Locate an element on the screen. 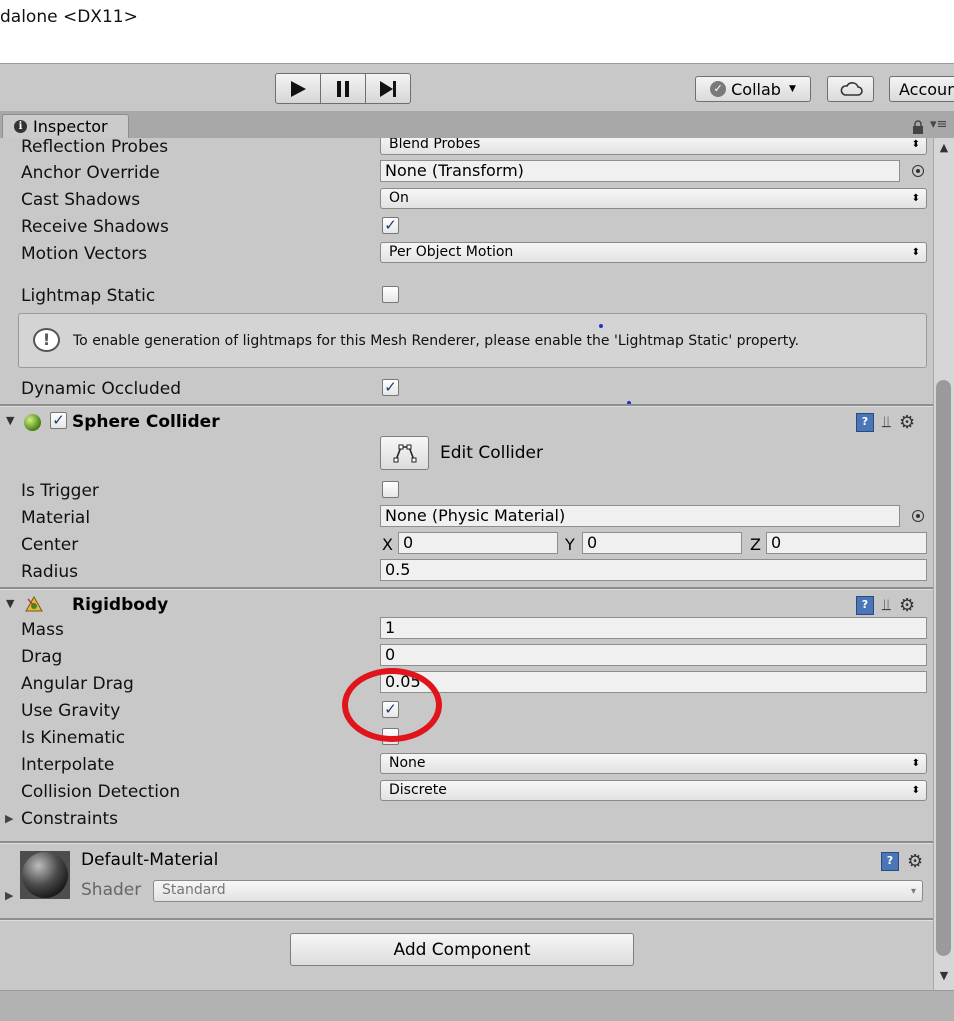 The height and width of the screenshot is (1021, 954). account-button: Accoun is located at coordinates (921, 89).